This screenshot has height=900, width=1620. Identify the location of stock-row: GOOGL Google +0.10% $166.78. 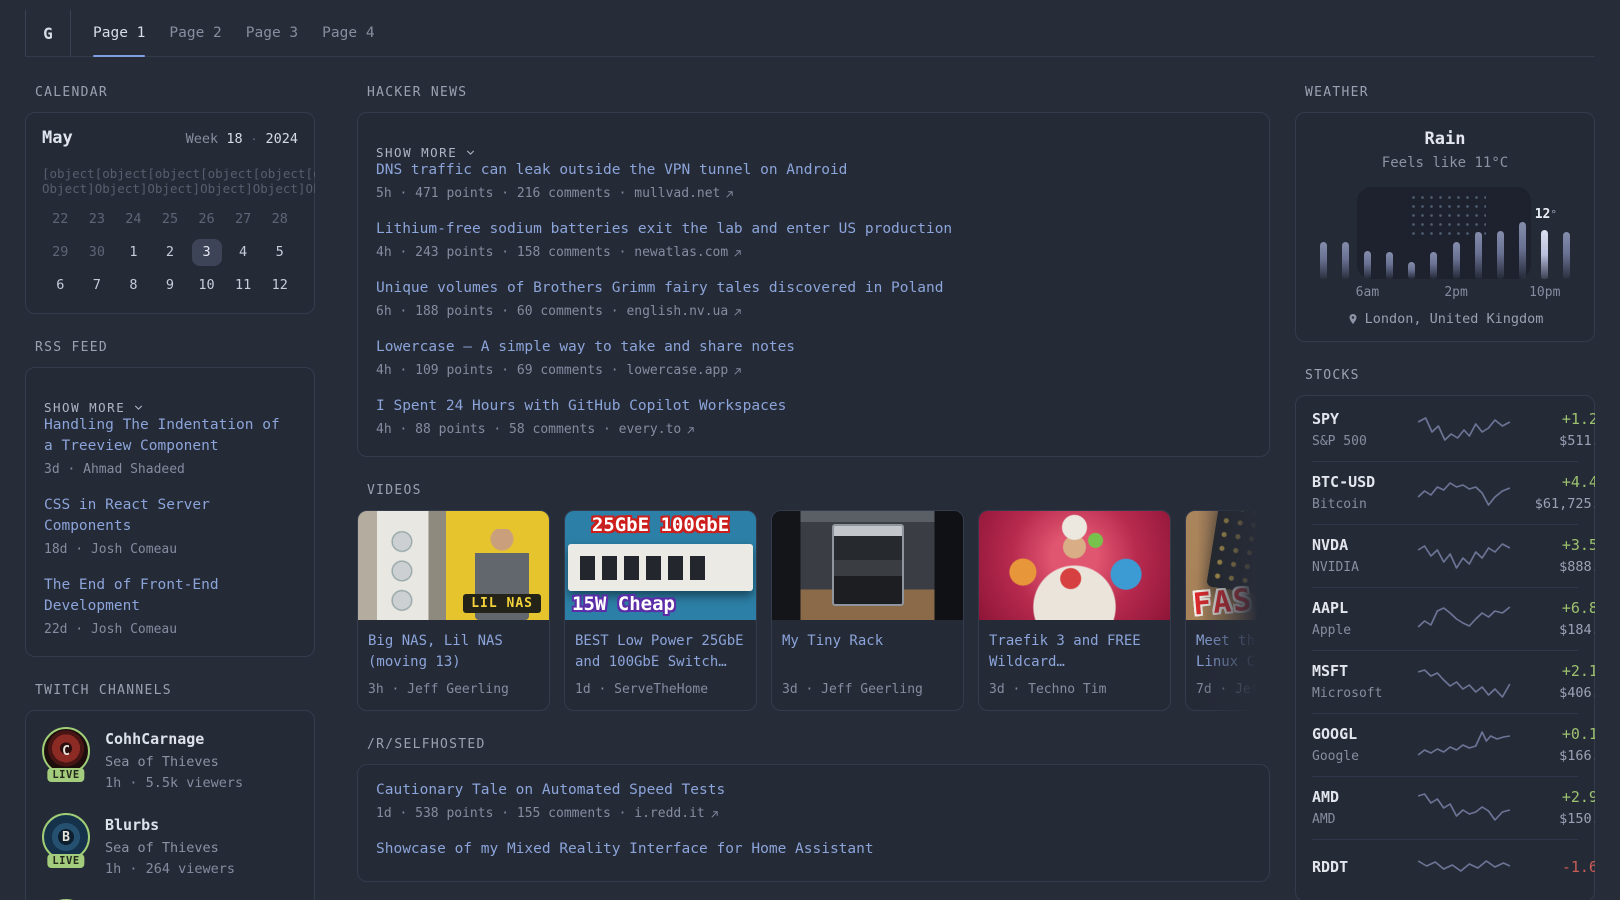
(1453, 744).